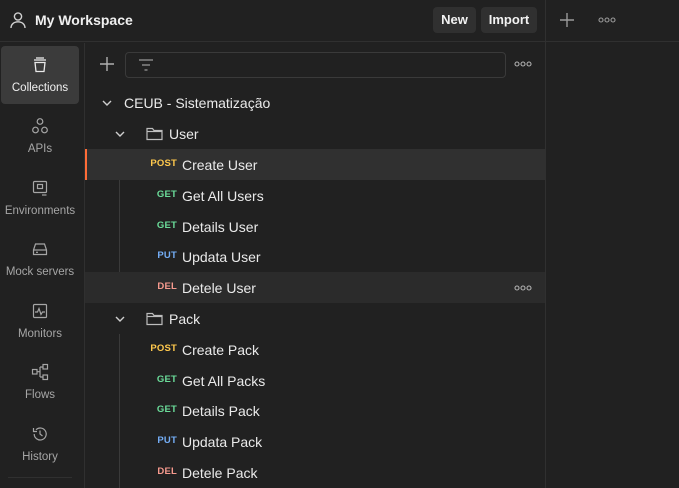 The image size is (679, 488). I want to click on request-name: Get All Packs, so click(224, 381).